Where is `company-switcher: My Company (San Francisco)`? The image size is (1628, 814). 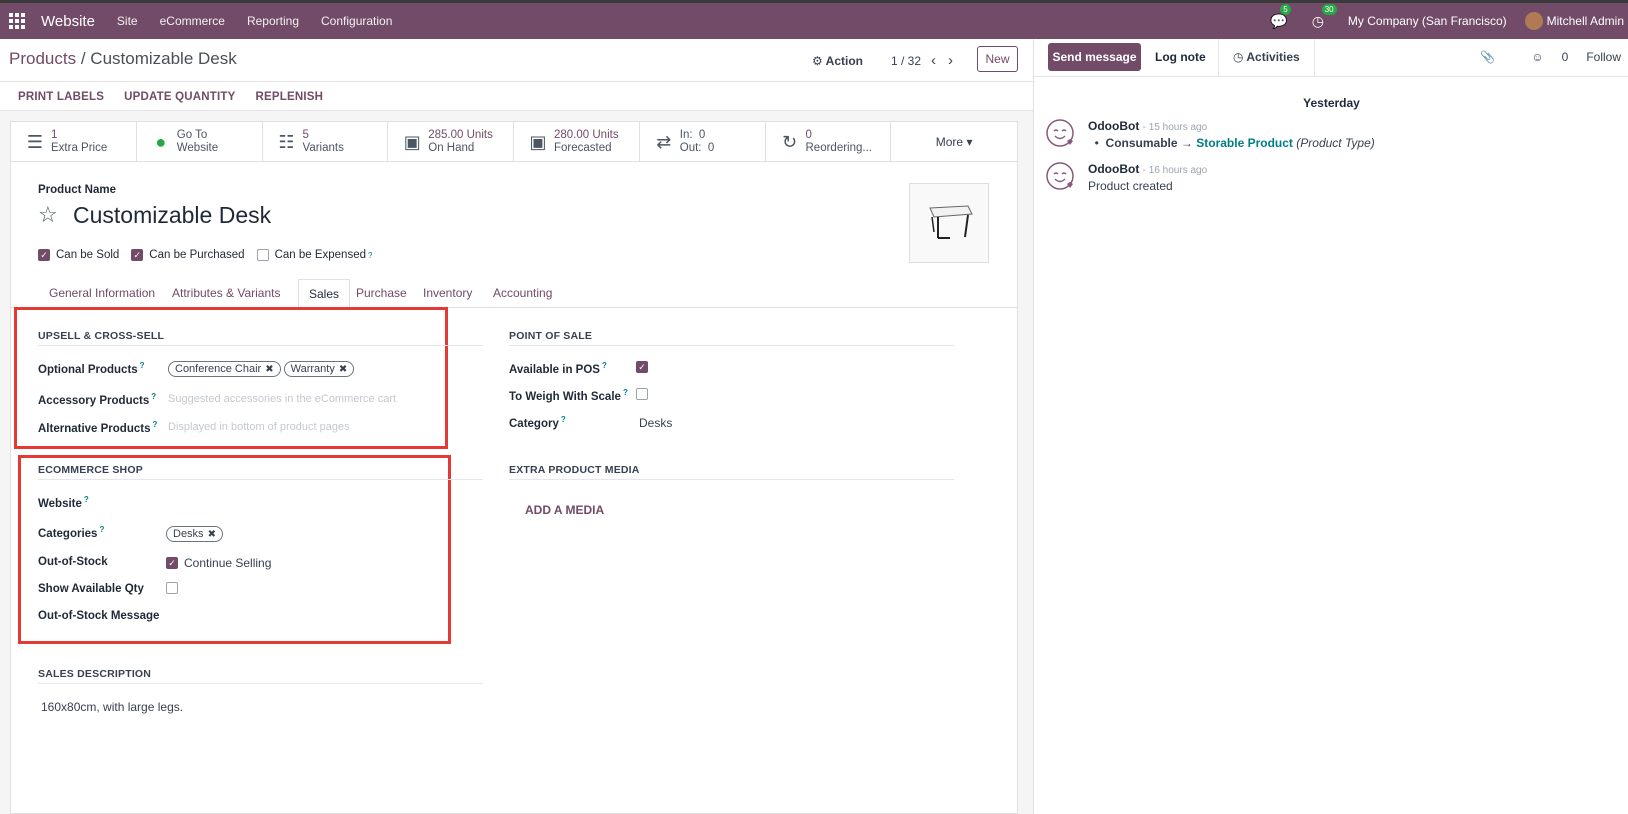 company-switcher: My Company (San Francisco) is located at coordinates (1427, 21).